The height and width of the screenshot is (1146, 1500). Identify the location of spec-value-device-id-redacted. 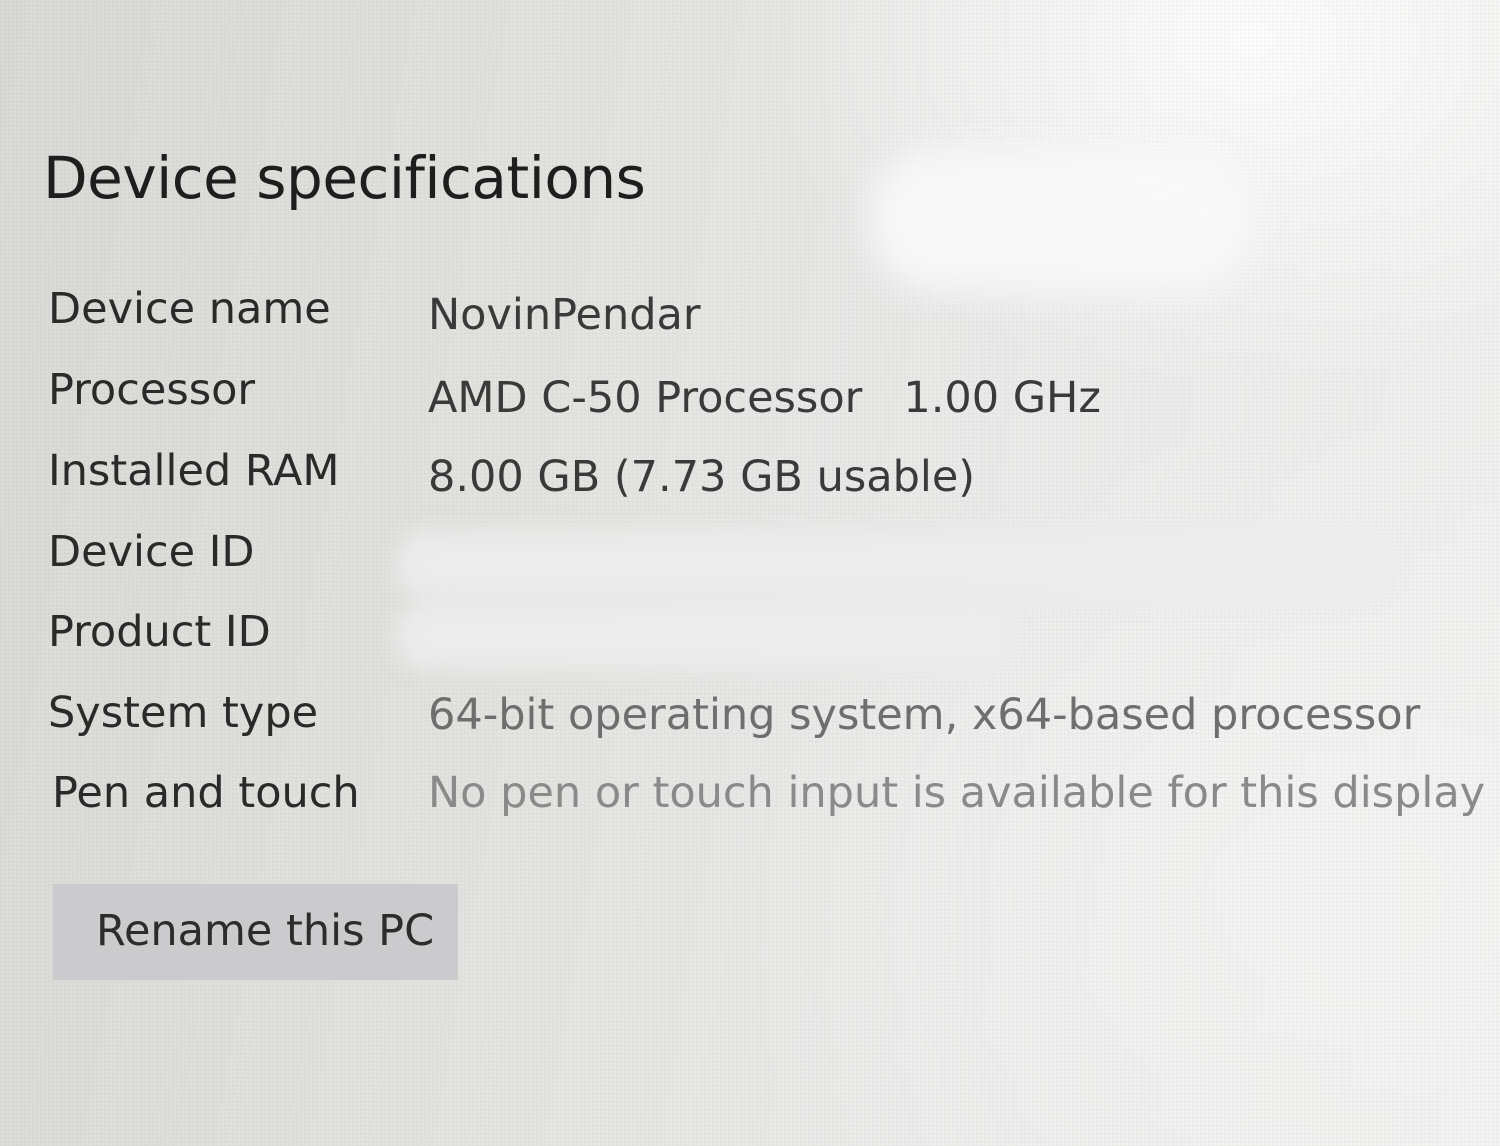
(895, 565).